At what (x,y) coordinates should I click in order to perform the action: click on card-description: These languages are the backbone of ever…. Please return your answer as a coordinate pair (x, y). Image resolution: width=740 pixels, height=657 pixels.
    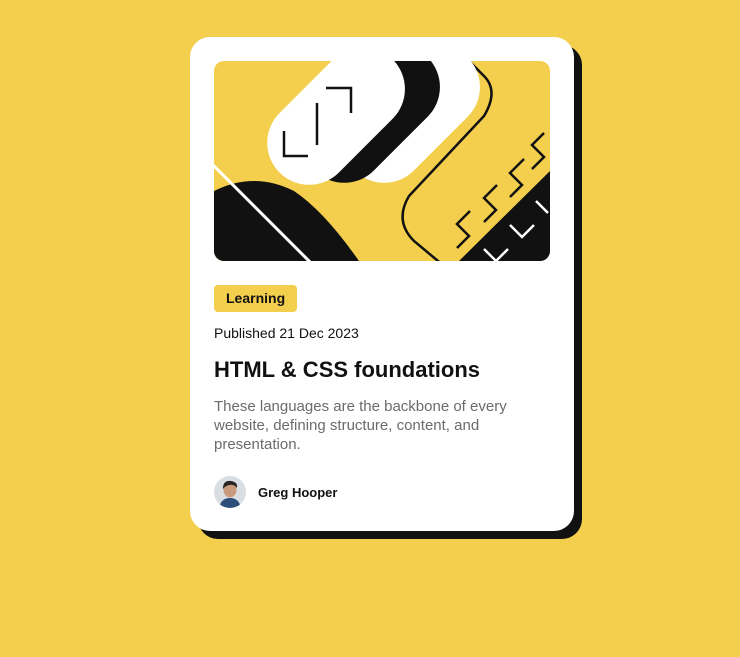
    Looking at the image, I should click on (360, 425).